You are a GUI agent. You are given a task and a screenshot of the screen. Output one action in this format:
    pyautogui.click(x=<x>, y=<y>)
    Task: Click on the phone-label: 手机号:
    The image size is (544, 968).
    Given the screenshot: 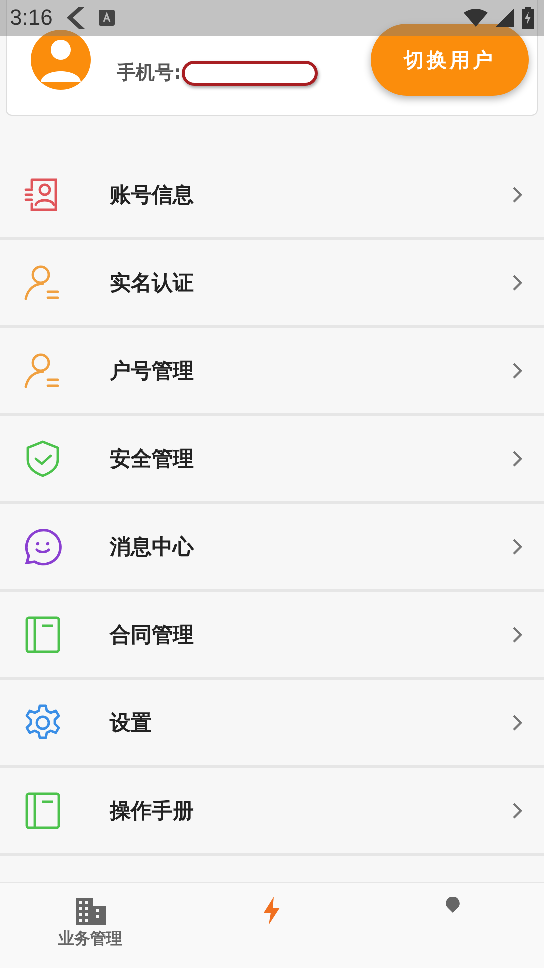 What is the action you would take?
    pyautogui.click(x=149, y=73)
    